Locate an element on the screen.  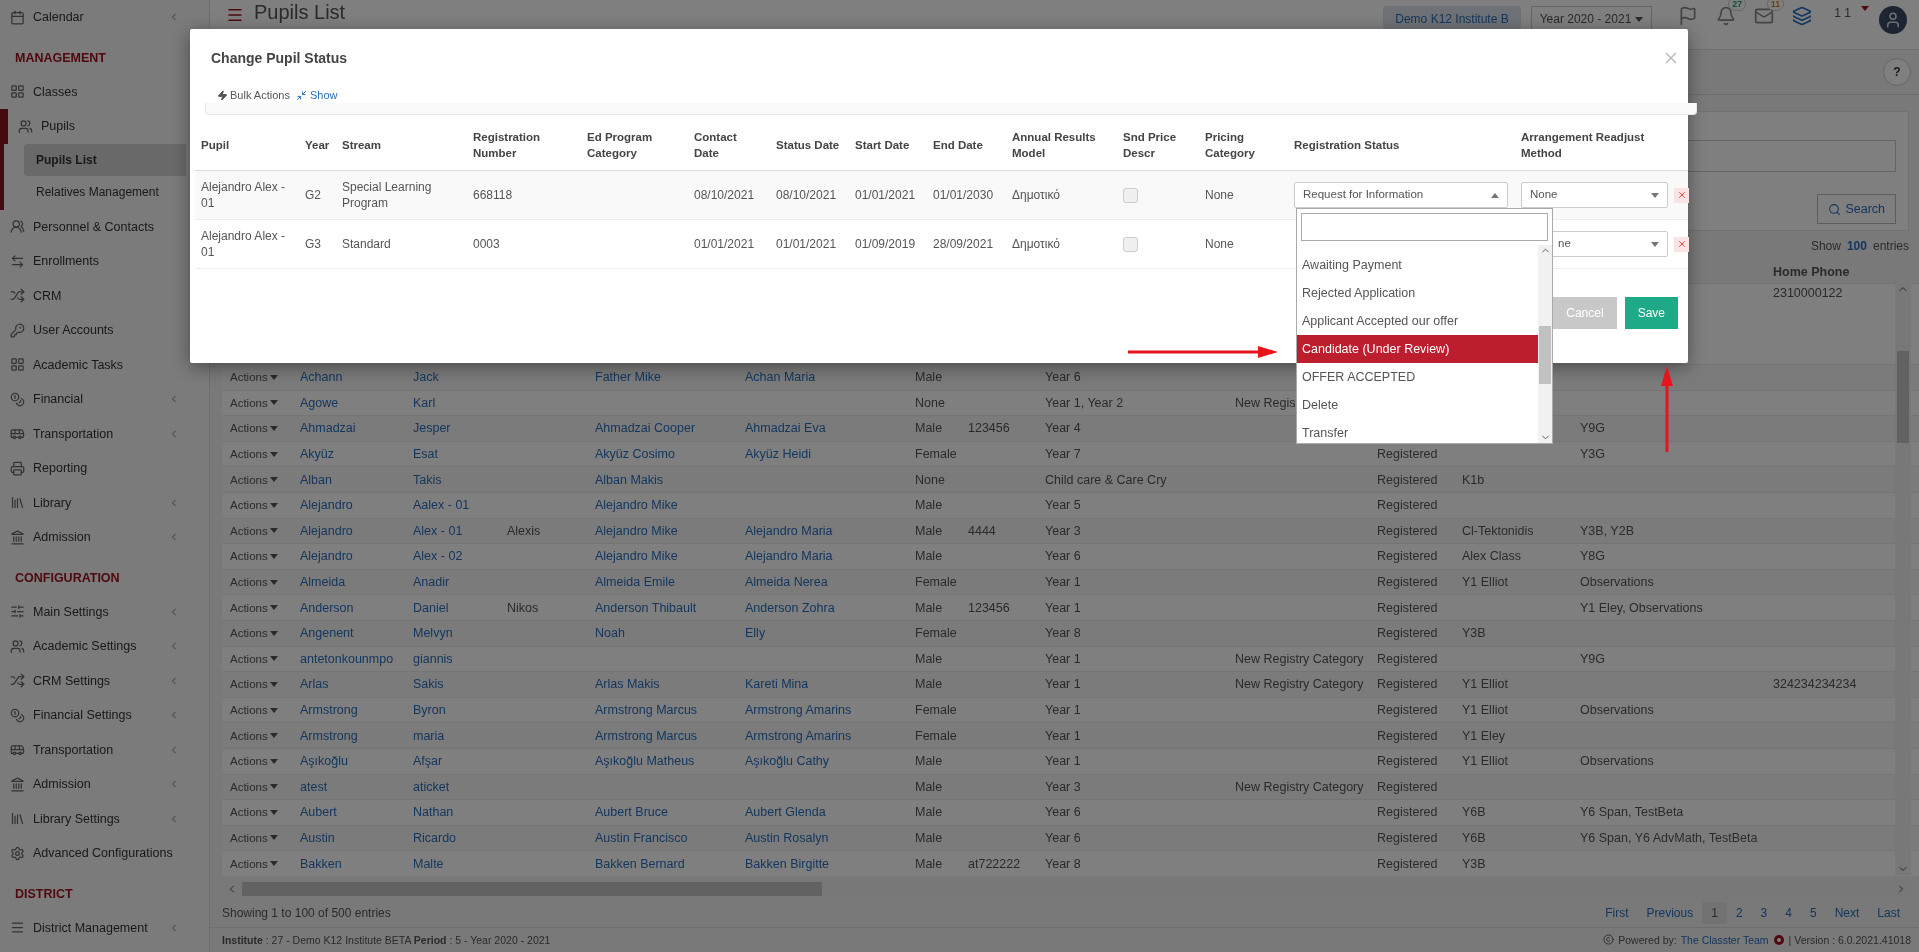
sidebar-item: Academic Settings is located at coordinates (93, 646).